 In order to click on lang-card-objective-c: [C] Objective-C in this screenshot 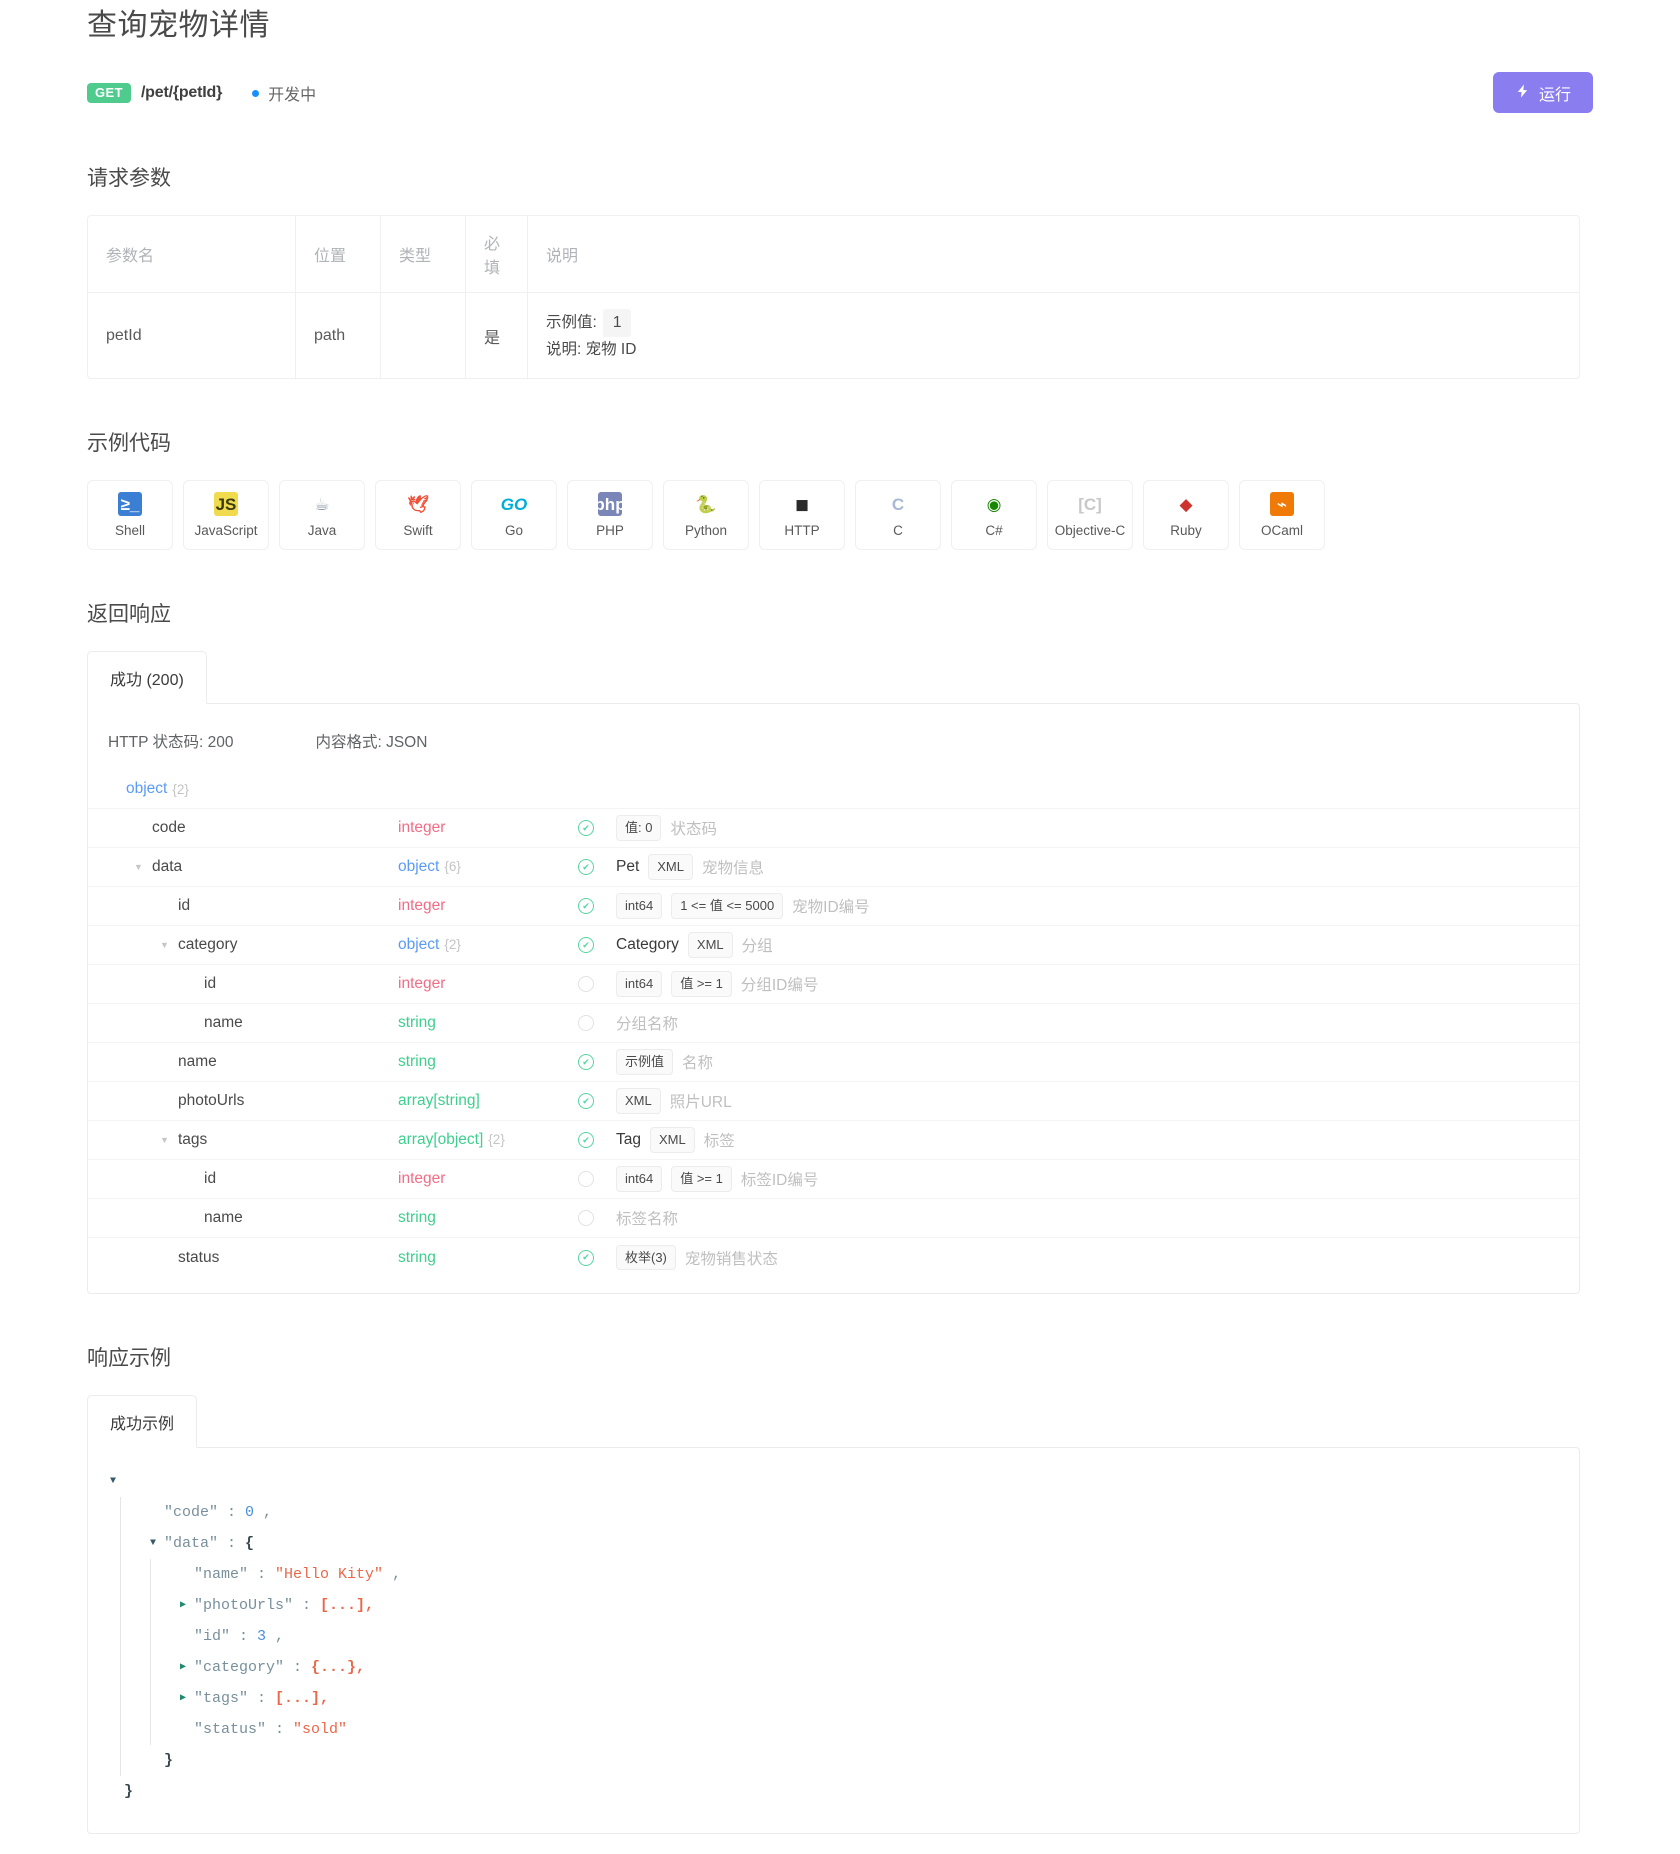, I will do `click(1090, 515)`.